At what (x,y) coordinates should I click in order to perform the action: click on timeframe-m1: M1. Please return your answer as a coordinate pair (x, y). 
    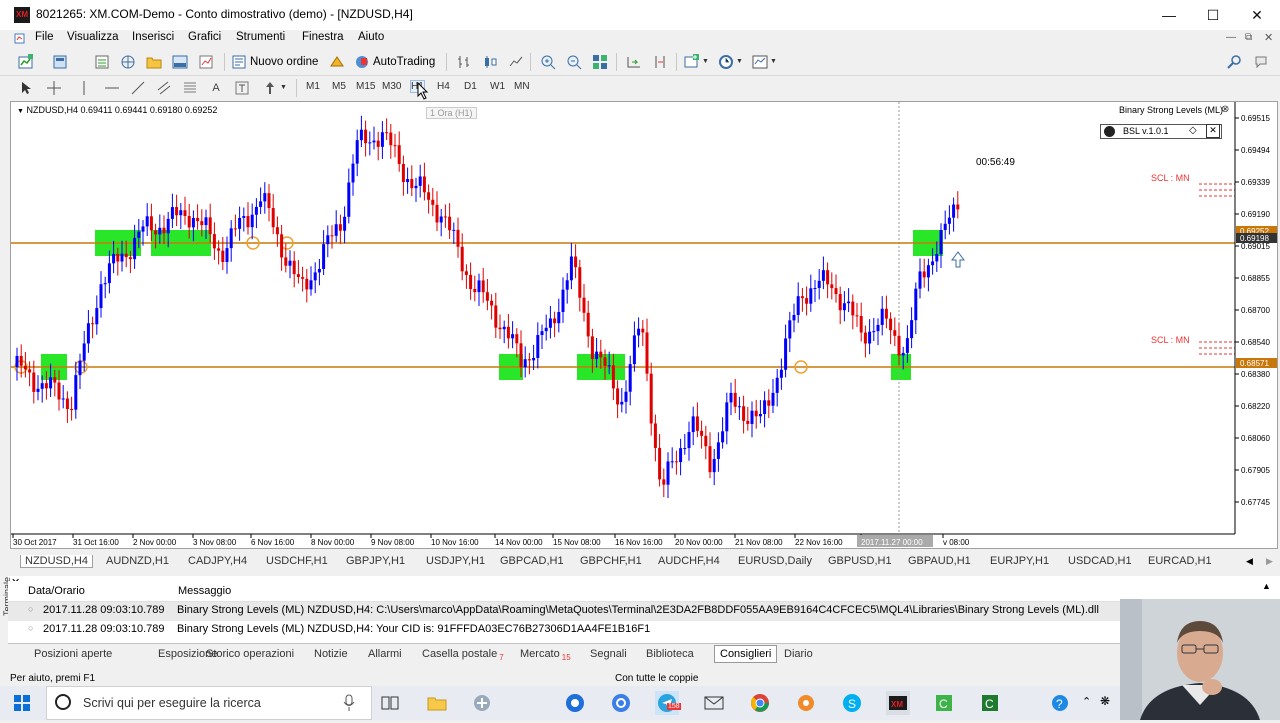
    Looking at the image, I should click on (313, 86).